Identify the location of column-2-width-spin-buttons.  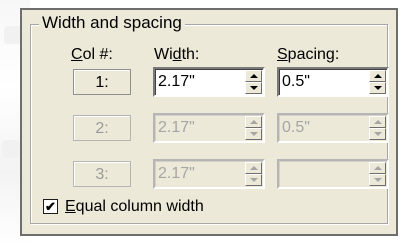
(253, 128).